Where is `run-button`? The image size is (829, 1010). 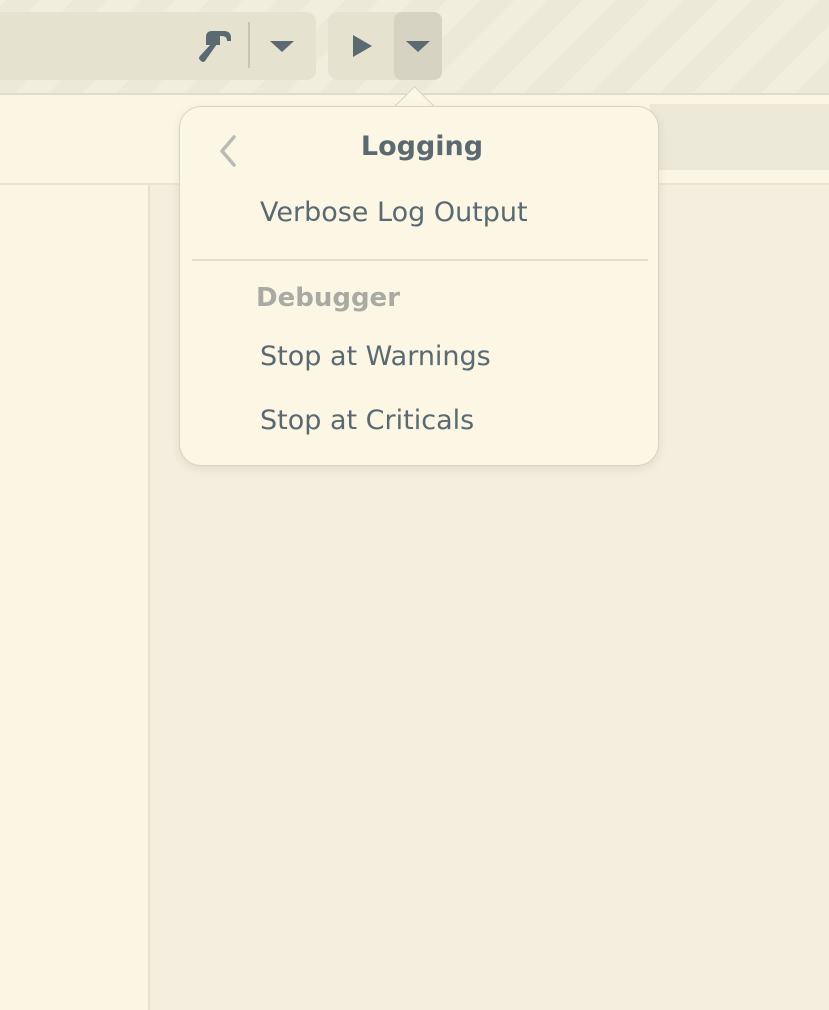
run-button is located at coordinates (362, 46).